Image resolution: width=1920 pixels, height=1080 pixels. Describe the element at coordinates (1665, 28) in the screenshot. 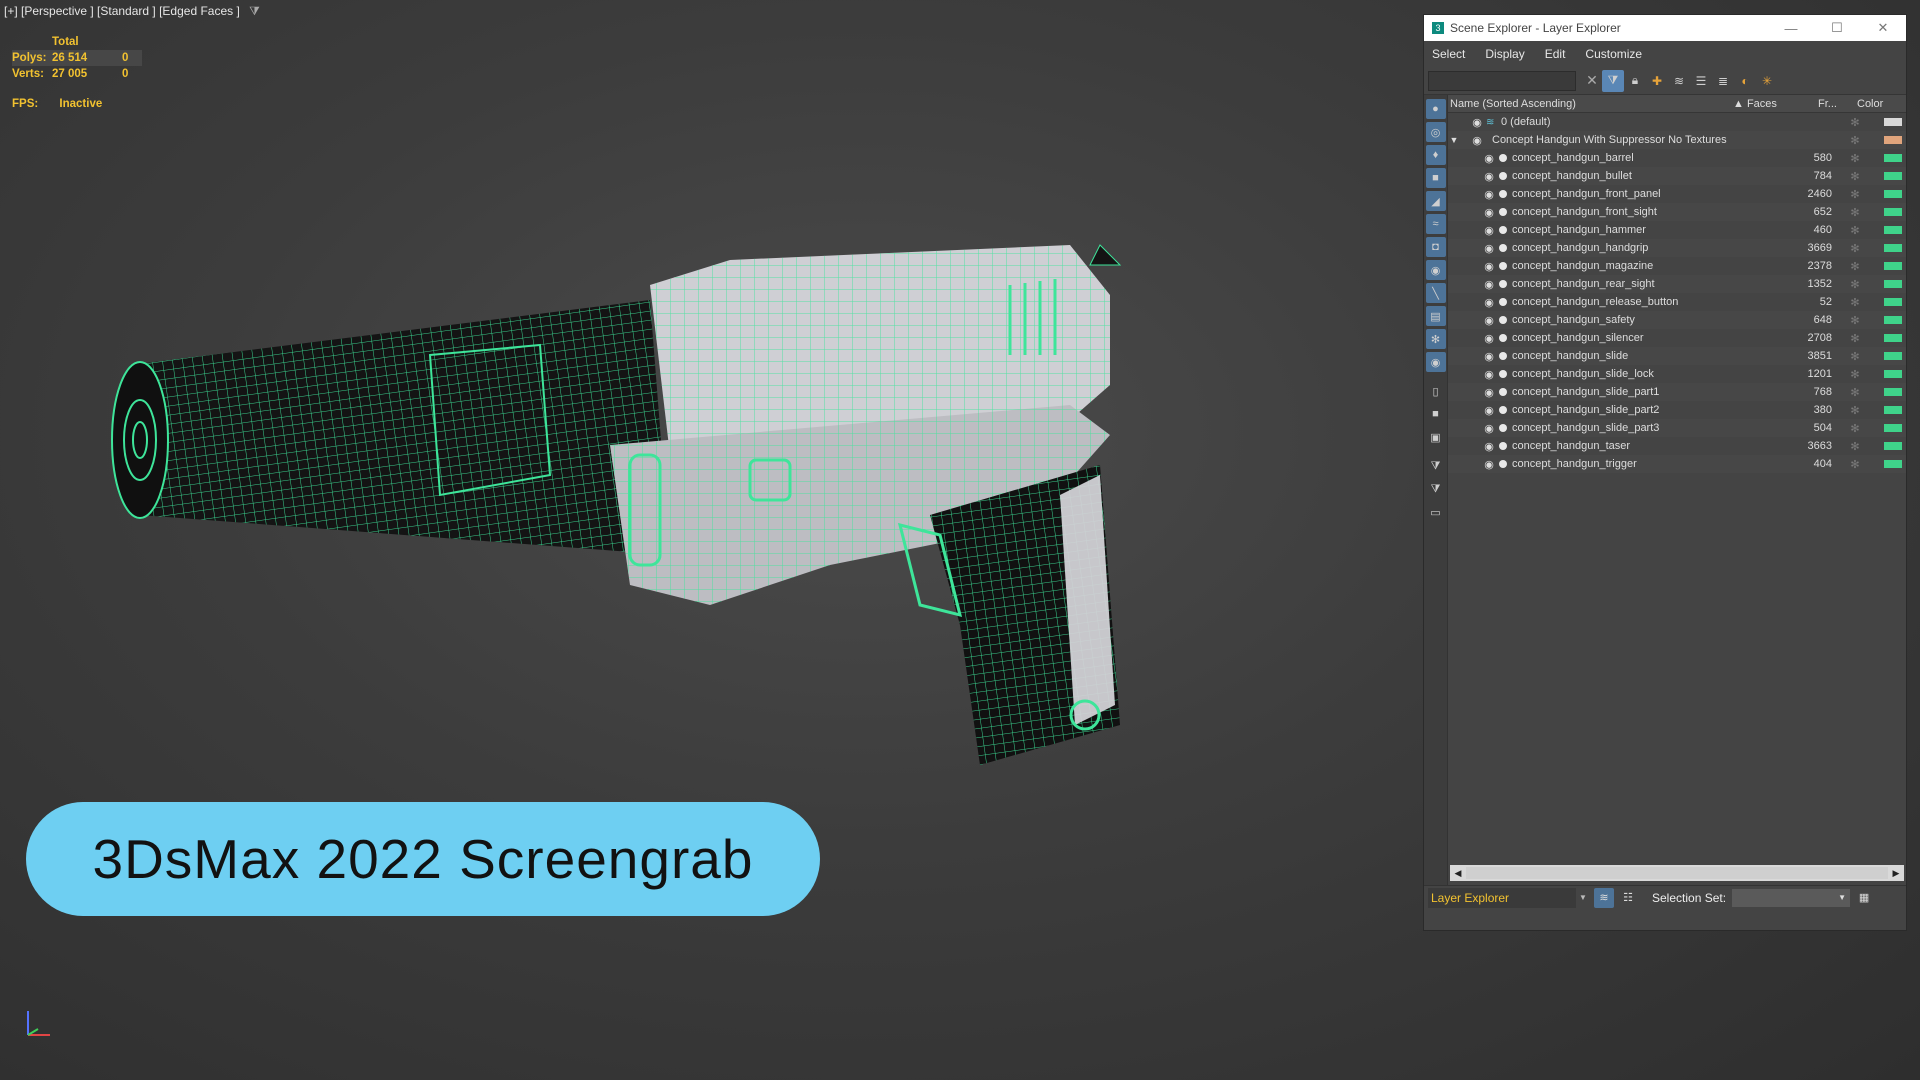

I see `explorer-titlebar: 3 Scene Explorer - Layer Explorer — ☐ ✕` at that location.